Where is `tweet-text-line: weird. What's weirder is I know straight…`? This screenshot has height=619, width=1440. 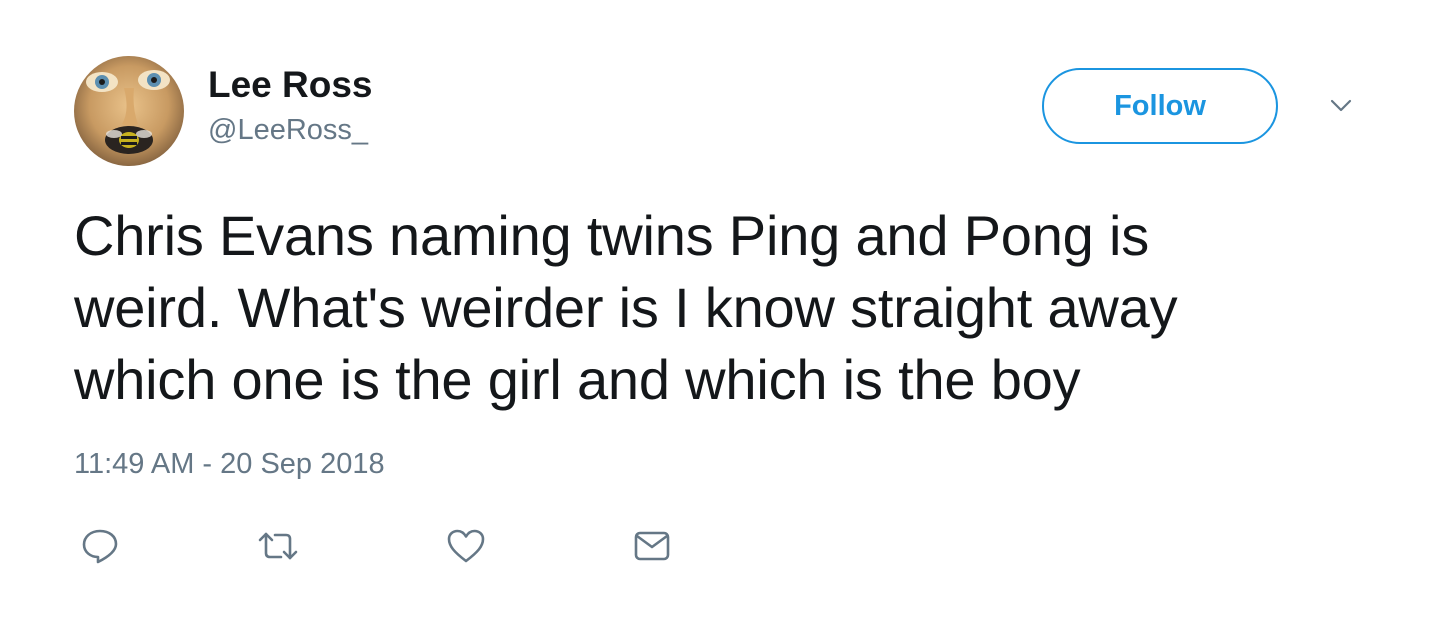
tweet-text-line: weird. What's weirder is I know straight… is located at coordinates (626, 307).